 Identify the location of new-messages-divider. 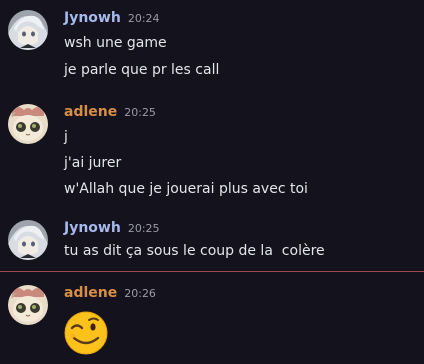
(212, 271).